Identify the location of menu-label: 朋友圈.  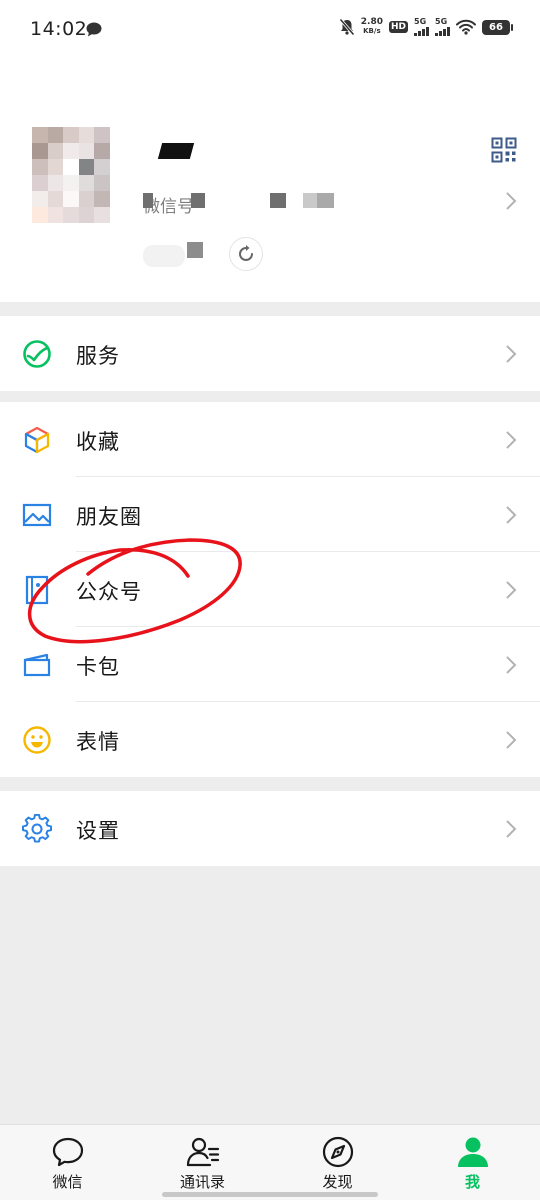
(109, 517).